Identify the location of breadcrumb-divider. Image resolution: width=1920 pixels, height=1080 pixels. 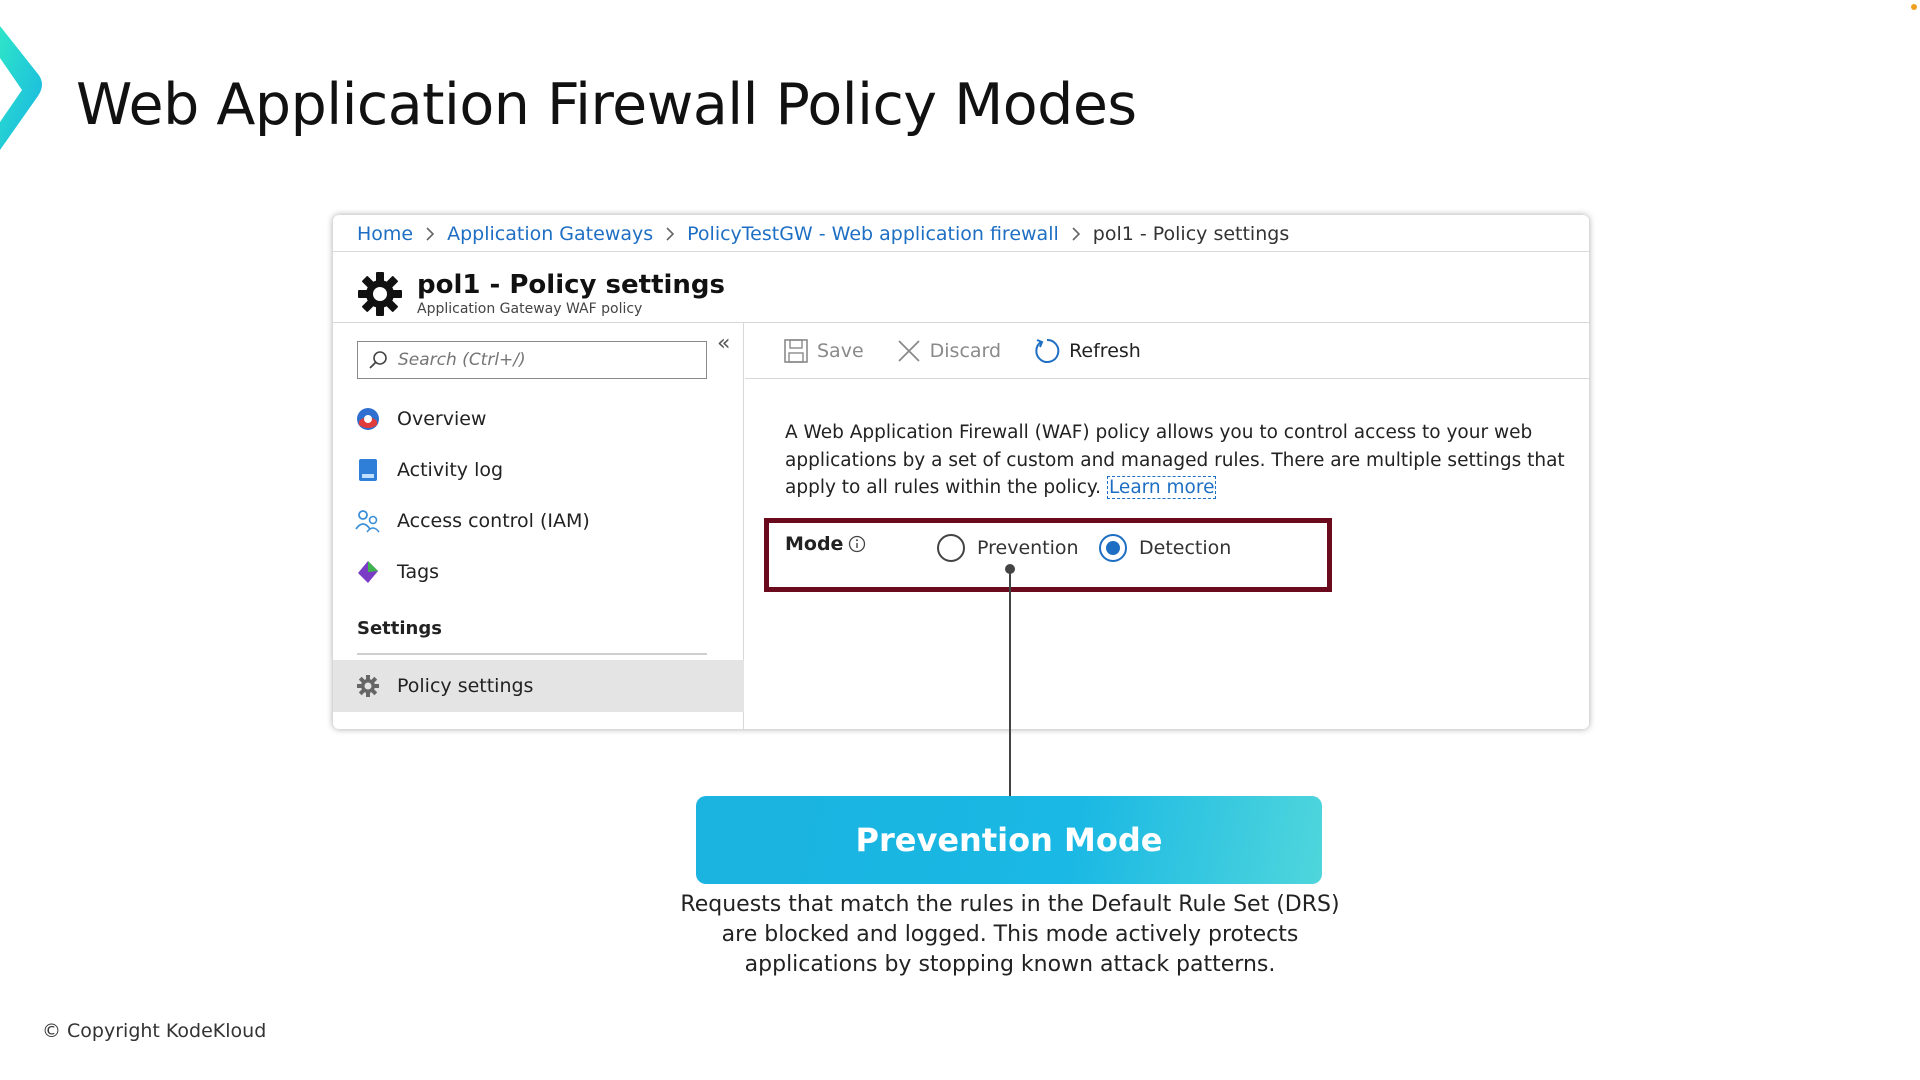
(961, 251).